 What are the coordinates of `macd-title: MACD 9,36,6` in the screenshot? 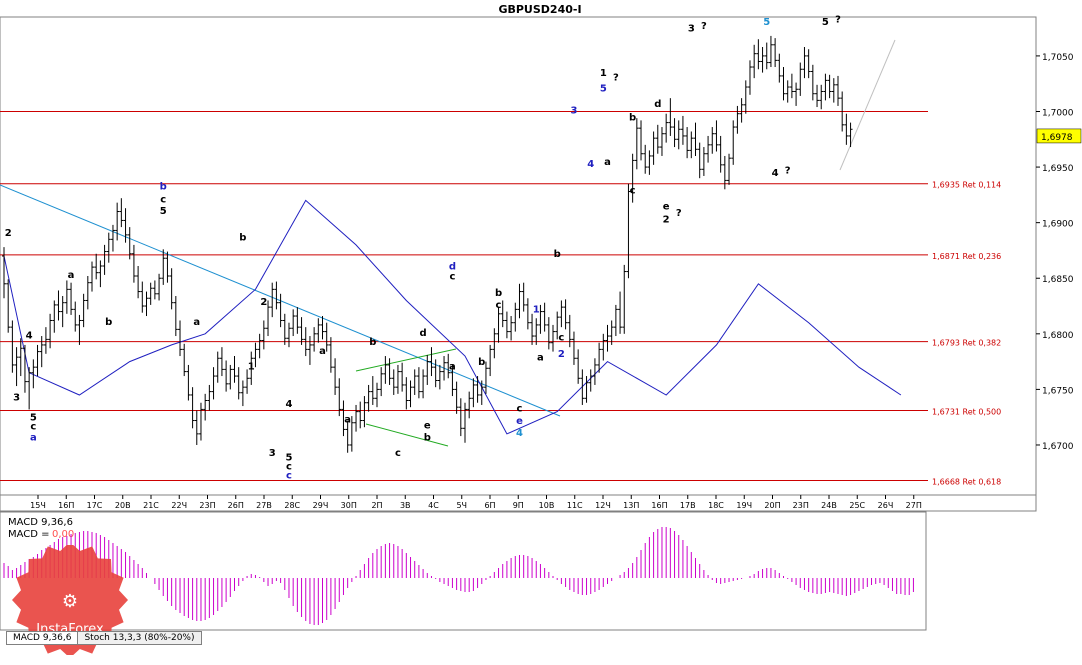 It's located at (40, 522).